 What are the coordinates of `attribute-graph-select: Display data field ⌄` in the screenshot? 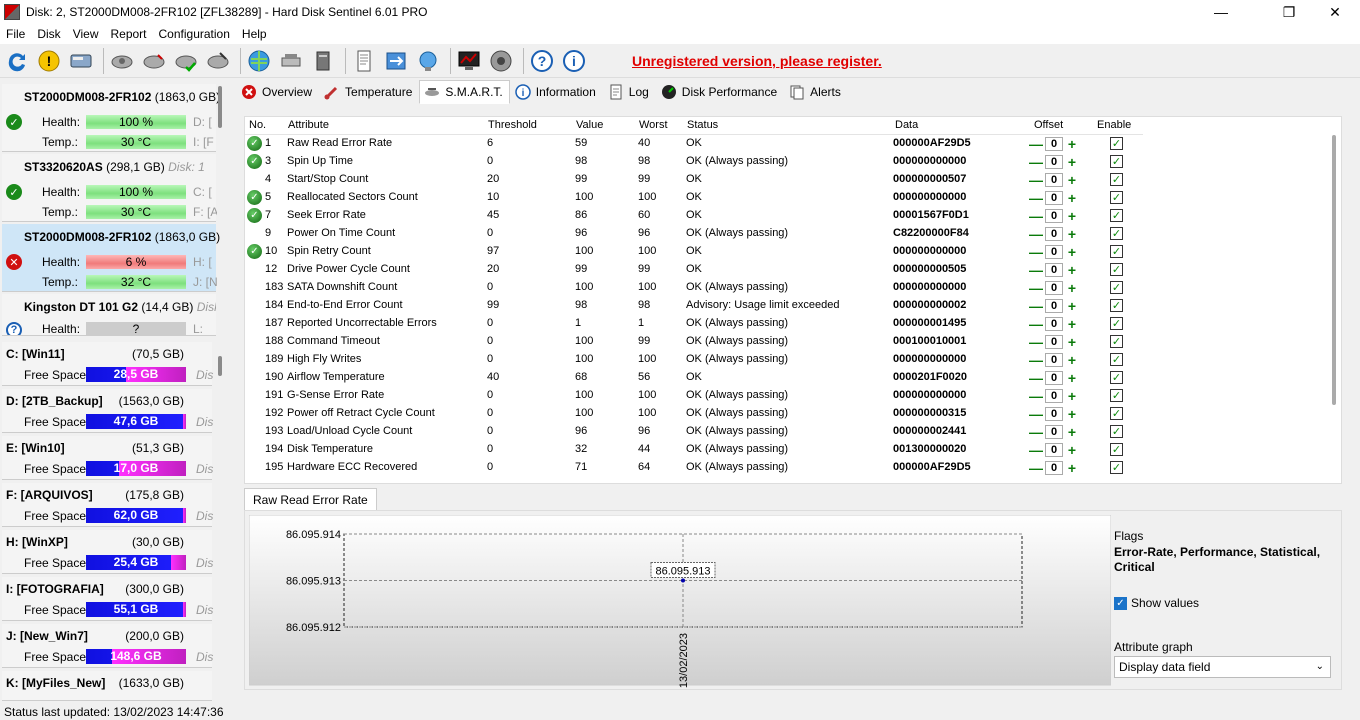 It's located at (1222, 667).